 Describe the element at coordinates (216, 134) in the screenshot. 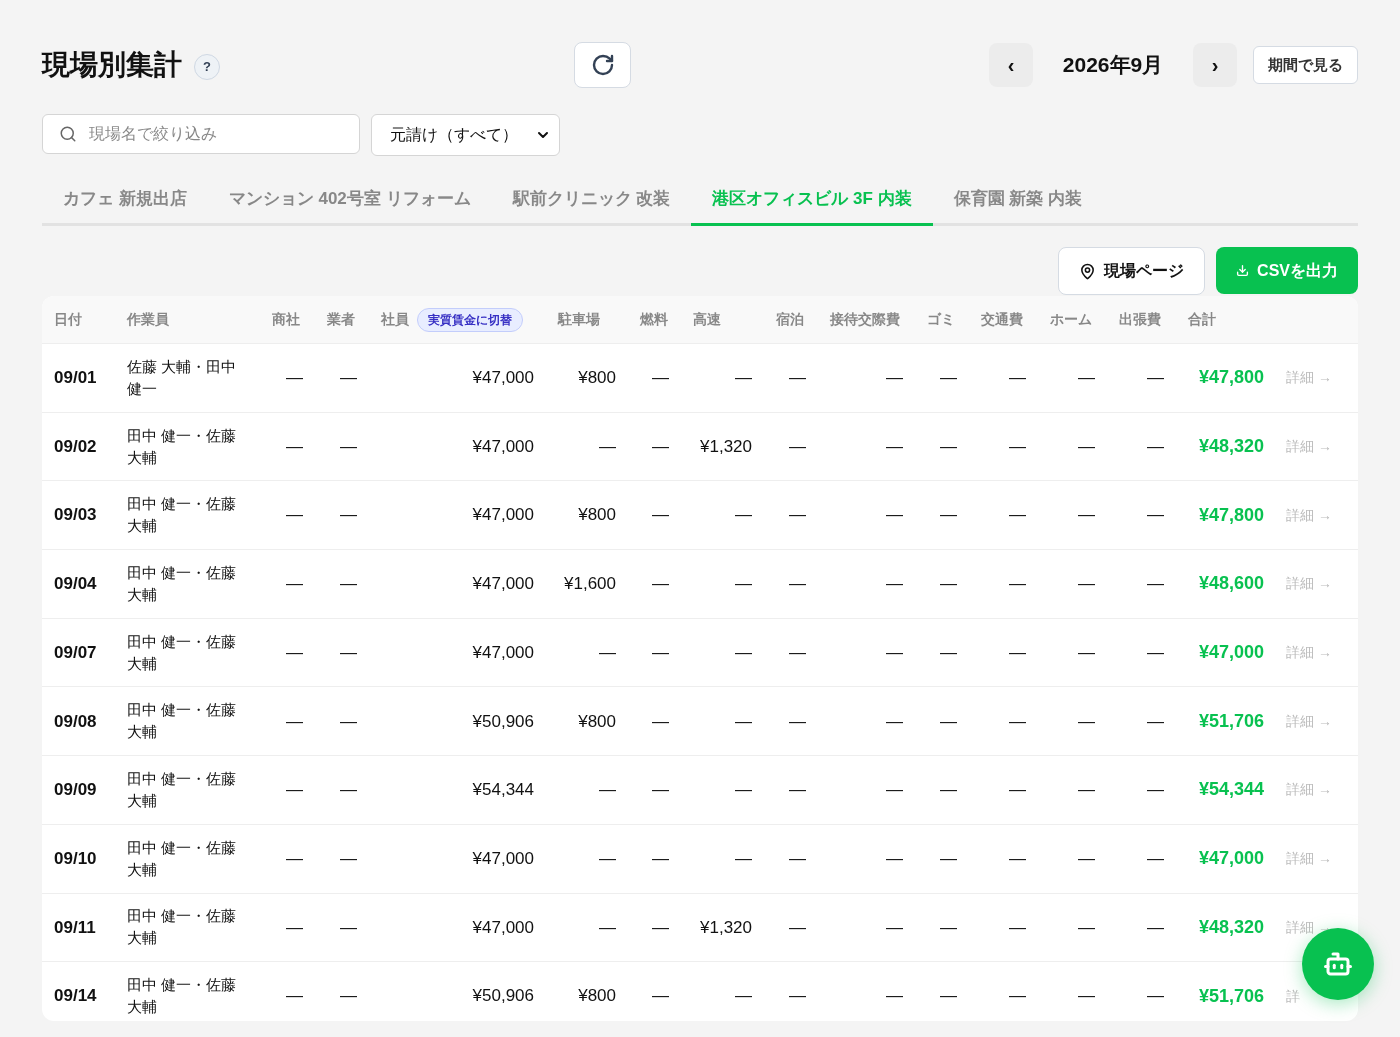

I see `search-input: 現場名で絞り込み` at that location.